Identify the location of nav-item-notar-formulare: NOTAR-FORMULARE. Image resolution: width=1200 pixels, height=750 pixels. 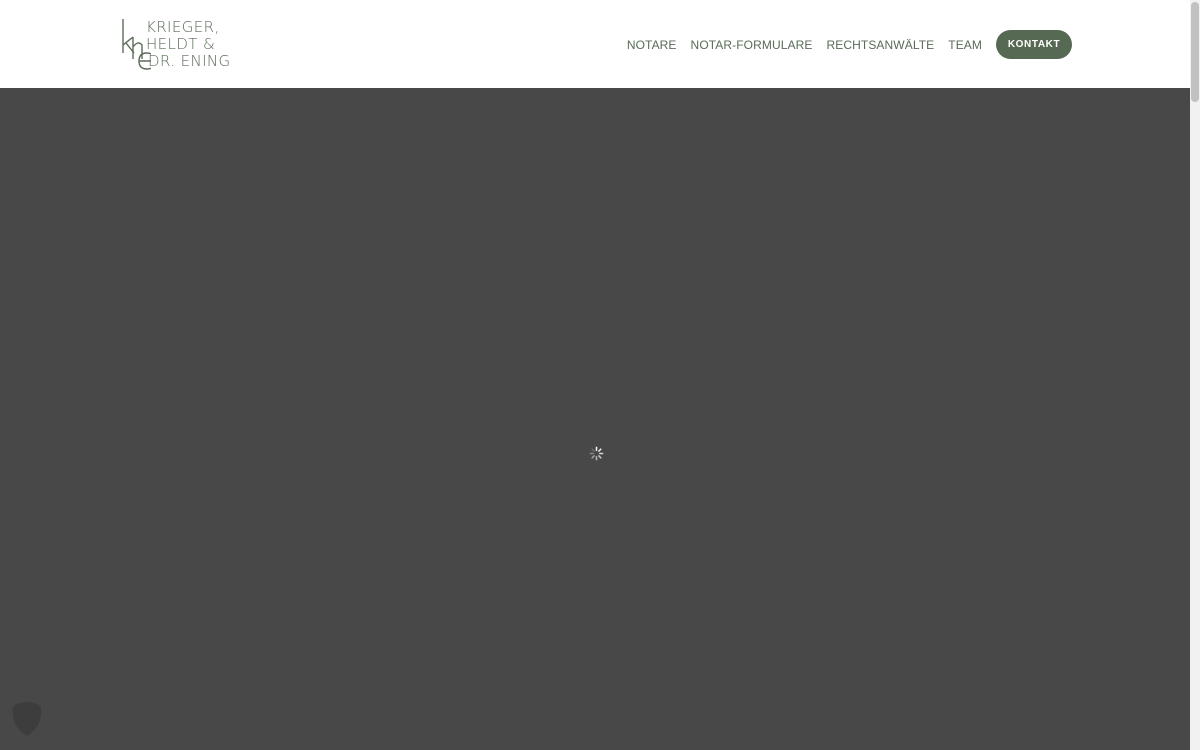
(752, 45).